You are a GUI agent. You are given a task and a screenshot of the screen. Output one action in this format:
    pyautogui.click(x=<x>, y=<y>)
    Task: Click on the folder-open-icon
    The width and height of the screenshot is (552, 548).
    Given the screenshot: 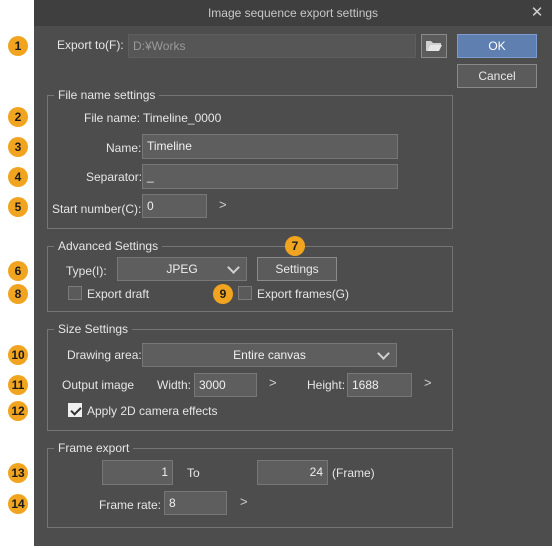 What is the action you would take?
    pyautogui.click(x=434, y=46)
    